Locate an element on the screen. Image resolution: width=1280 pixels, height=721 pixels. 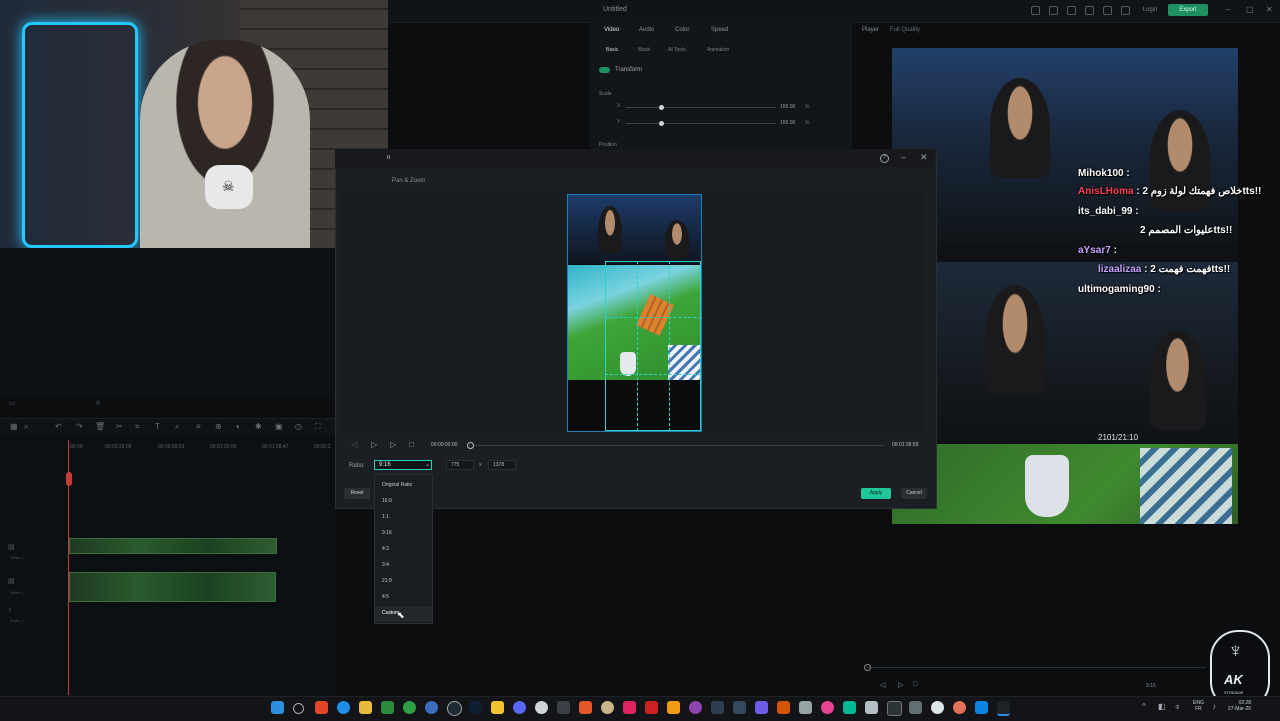
audio-track-icon: ♪ is located at coordinates (10, 609).